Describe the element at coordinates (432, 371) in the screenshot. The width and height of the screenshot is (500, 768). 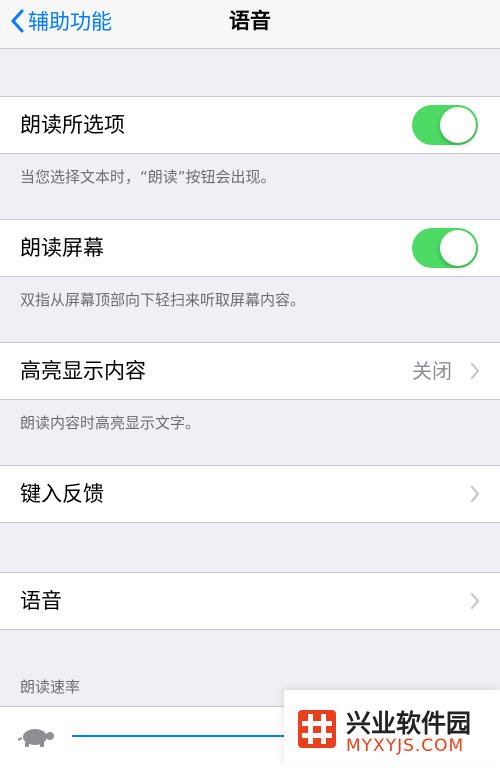
I see `highlight-content-value: 关闭` at that location.